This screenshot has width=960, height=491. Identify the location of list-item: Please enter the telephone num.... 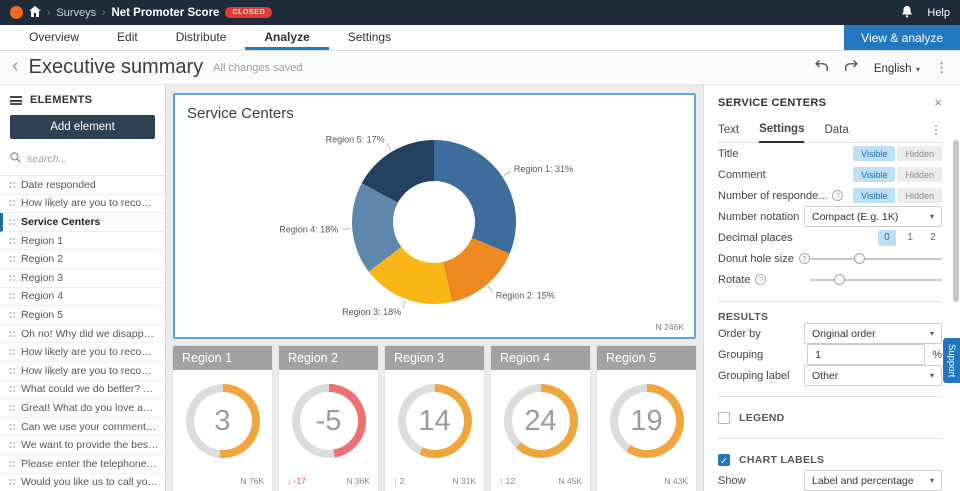
(82, 464).